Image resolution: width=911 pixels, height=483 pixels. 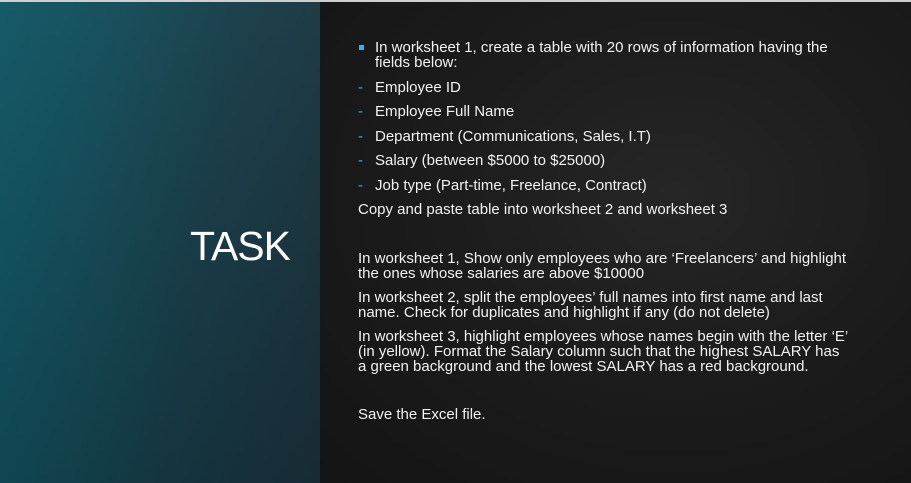 What do you see at coordinates (490, 160) in the screenshot?
I see `field-text: Salary (between $5000 to $25000)` at bounding box center [490, 160].